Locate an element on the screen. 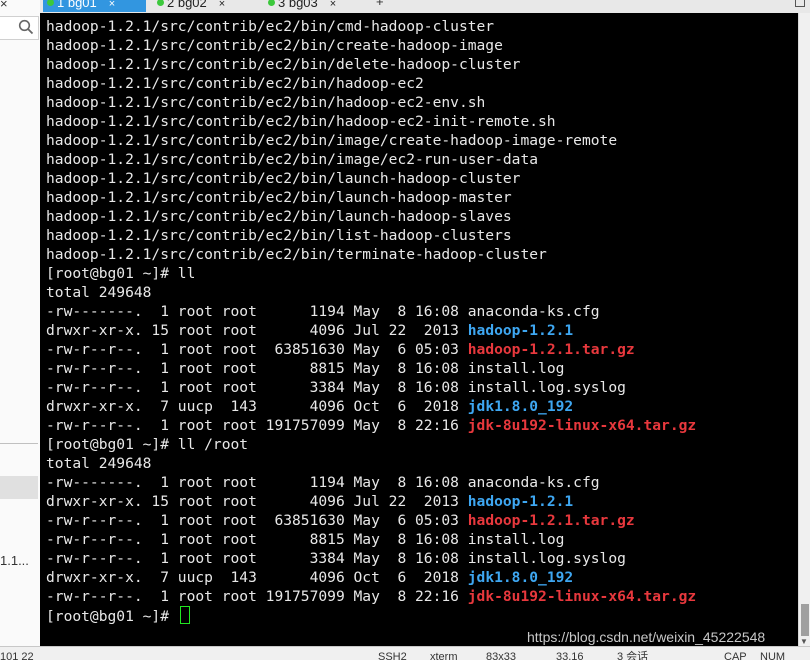  scrollbar-thumb is located at coordinates (805, 620).